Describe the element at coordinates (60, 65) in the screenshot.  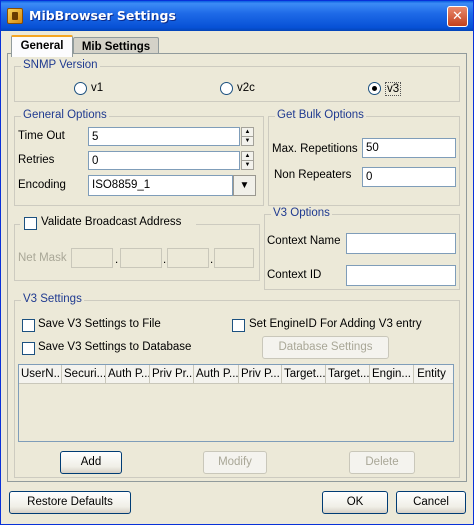
I see `snmp-version-title: SNMP Version` at that location.